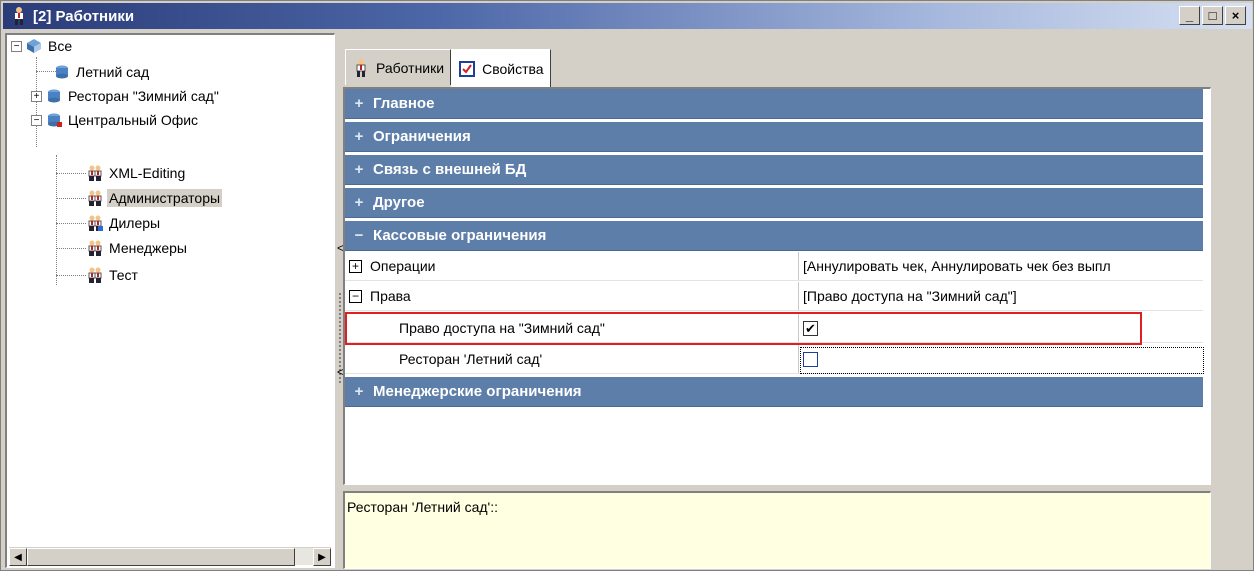 The image size is (1254, 571). I want to click on tree-node-central-office: − Центральный Офис, so click(115, 120).